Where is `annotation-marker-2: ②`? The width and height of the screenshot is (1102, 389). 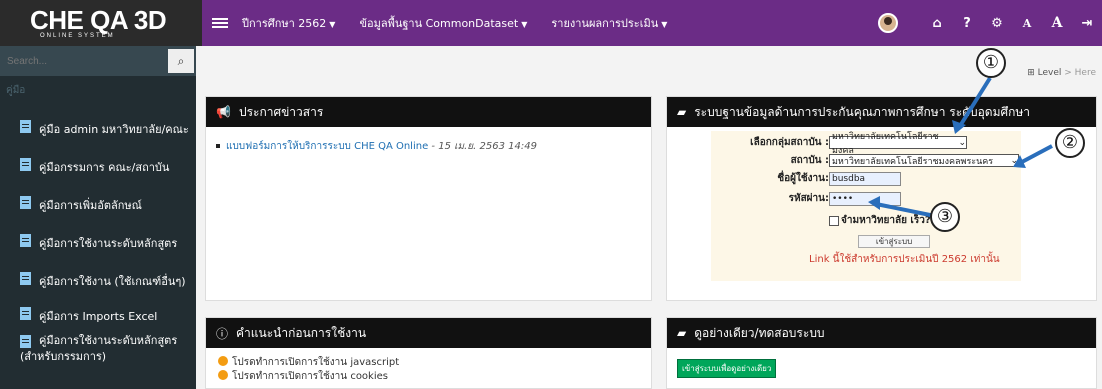 annotation-marker-2: ② is located at coordinates (1070, 143).